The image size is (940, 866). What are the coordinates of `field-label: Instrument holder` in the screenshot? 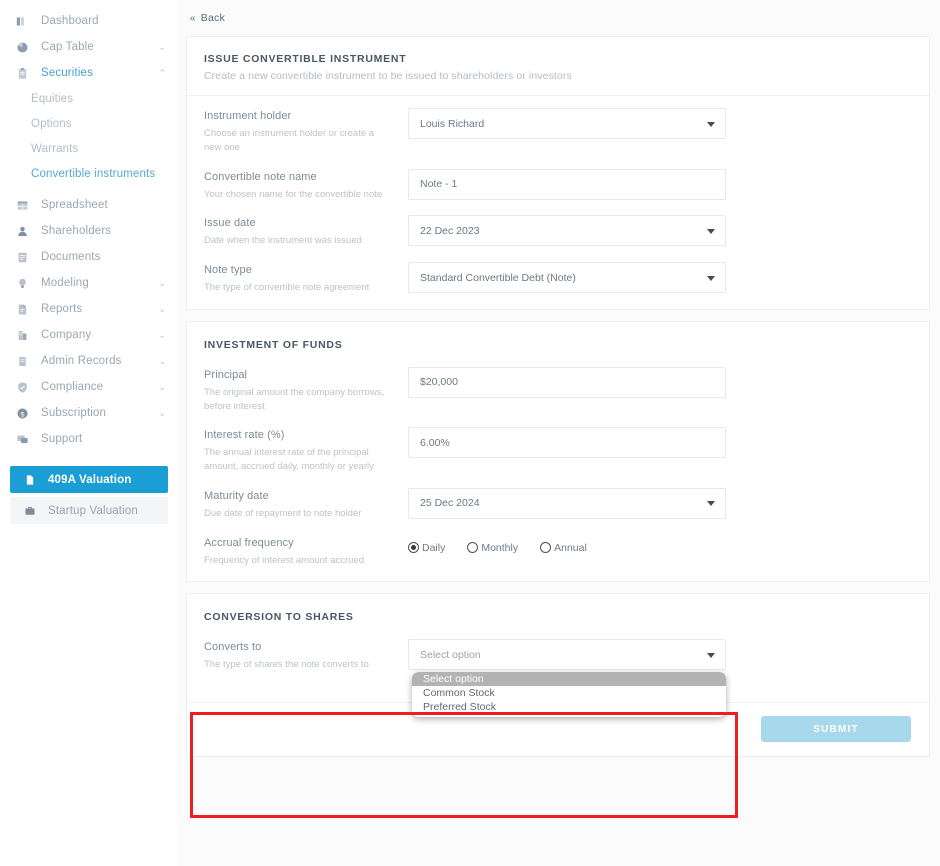 It's located at (248, 116).